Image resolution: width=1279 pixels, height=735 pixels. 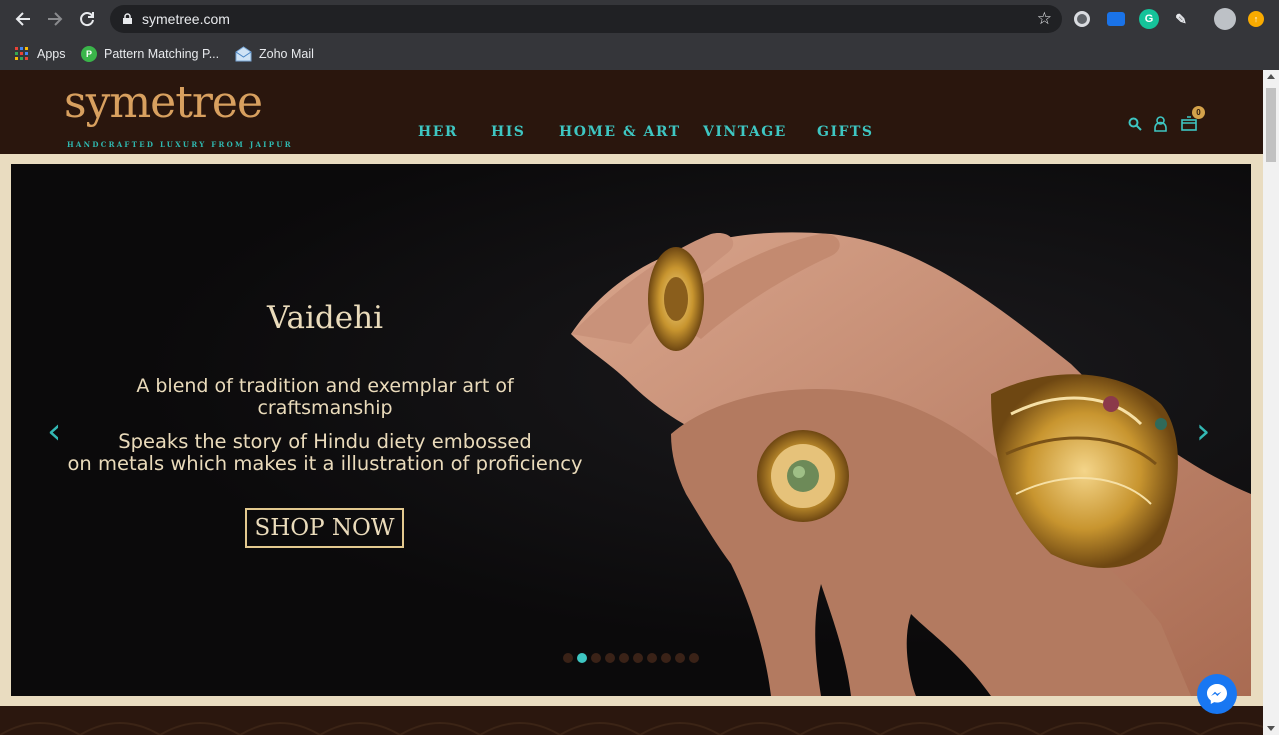 What do you see at coordinates (243, 54) in the screenshot?
I see `zoho-mail-icon` at bounding box center [243, 54].